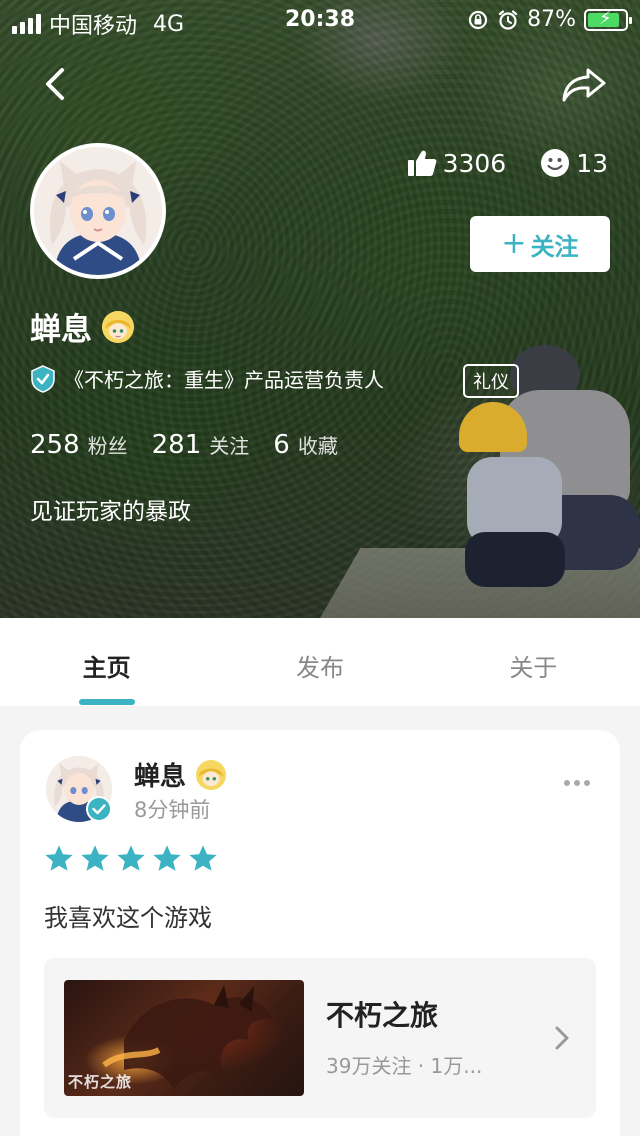  I want to click on verification-line: 《不朽之旅：重生》产品运营负责人, so click(207, 378).